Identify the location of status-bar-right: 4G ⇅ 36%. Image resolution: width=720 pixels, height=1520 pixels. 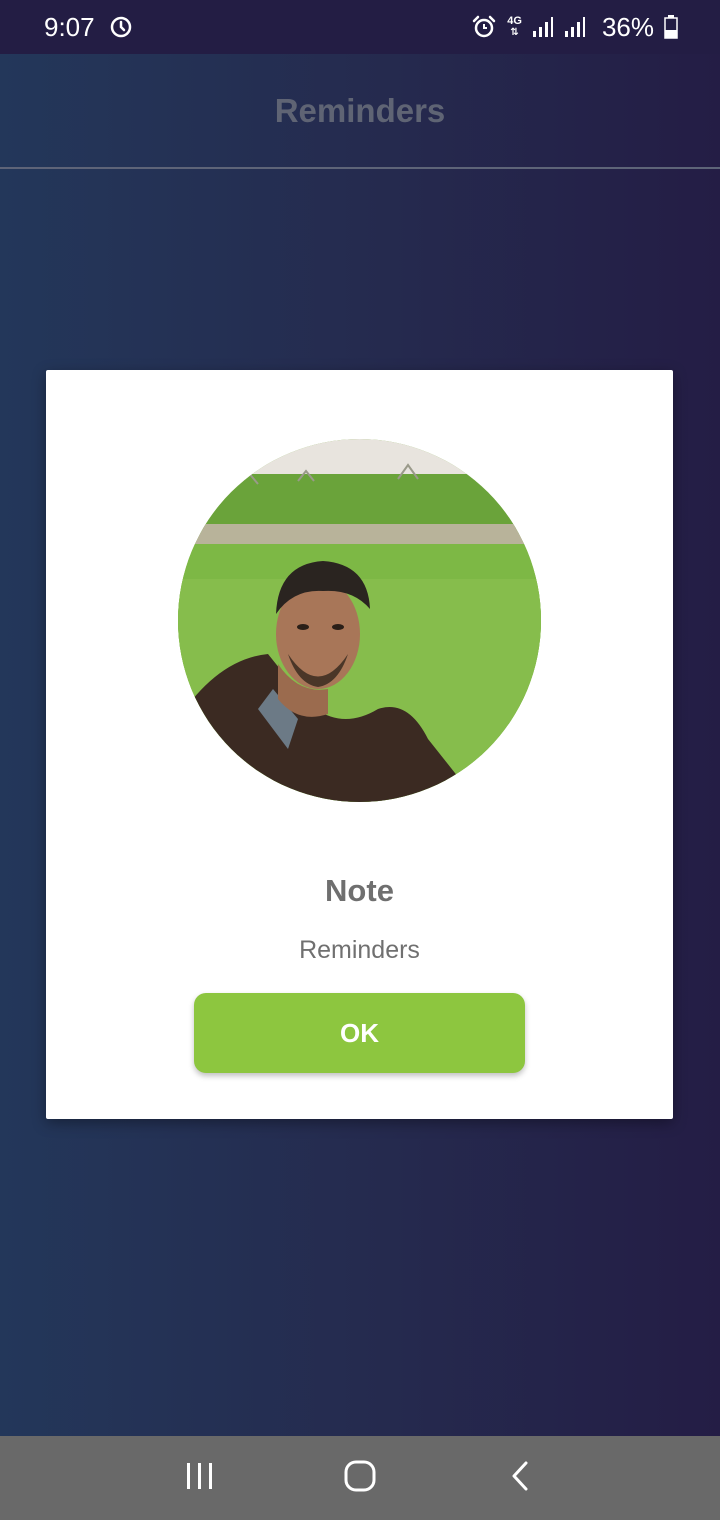
(574, 27).